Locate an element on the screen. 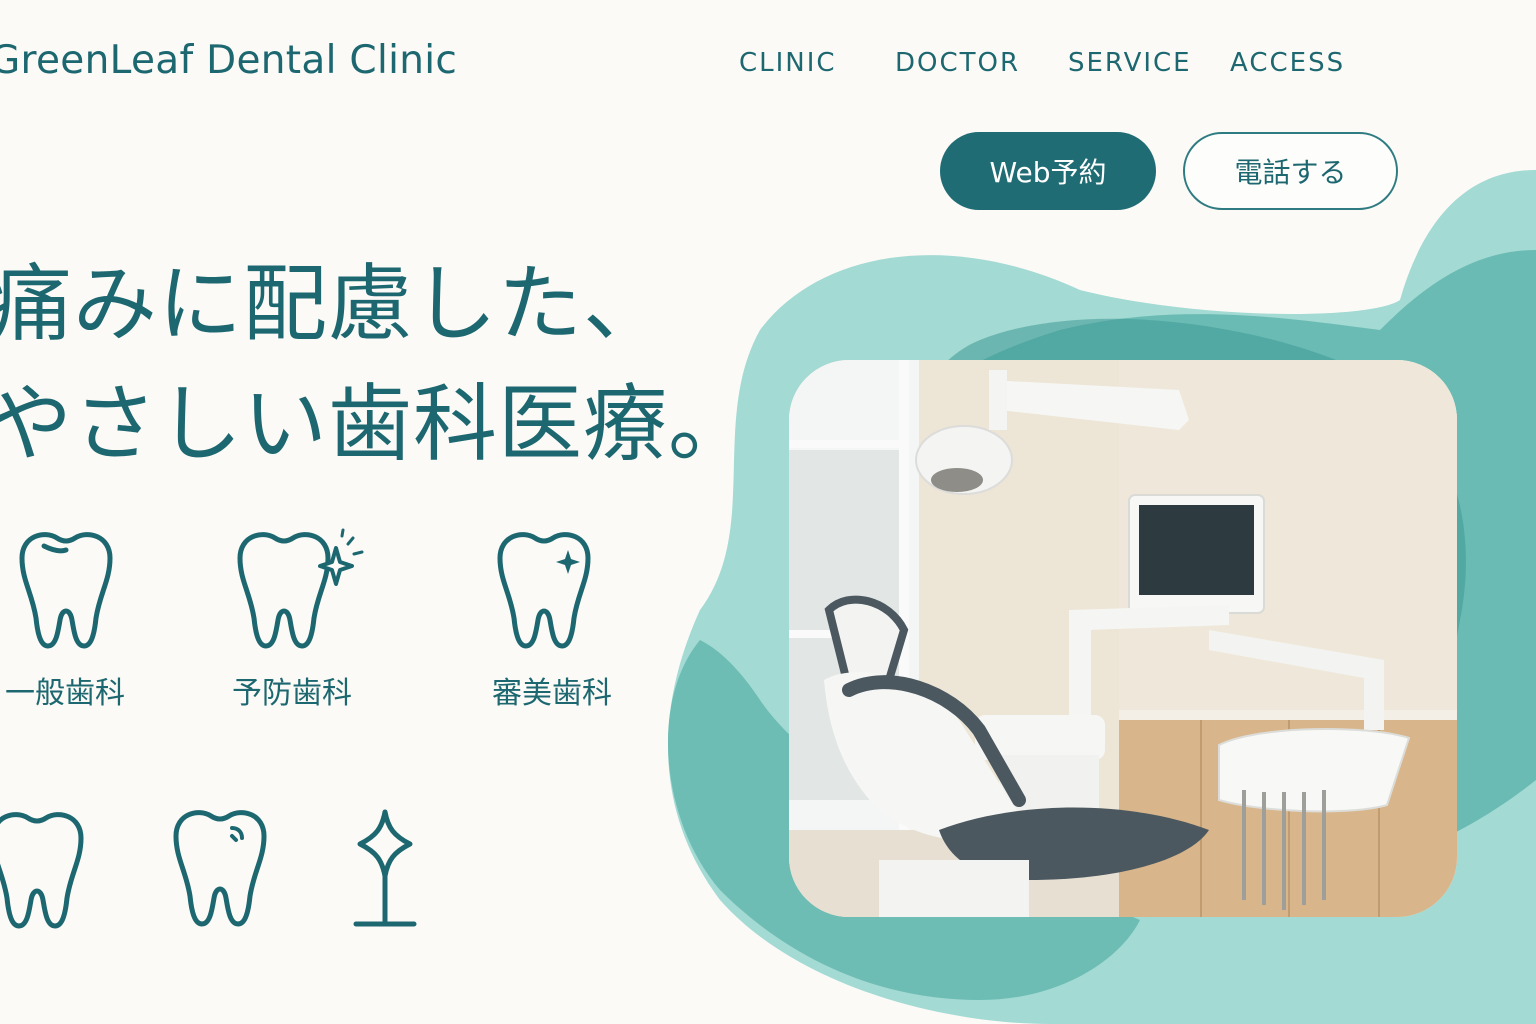  hero-title-line1: 痛みに配慮した、 is located at coordinates (334, 304).